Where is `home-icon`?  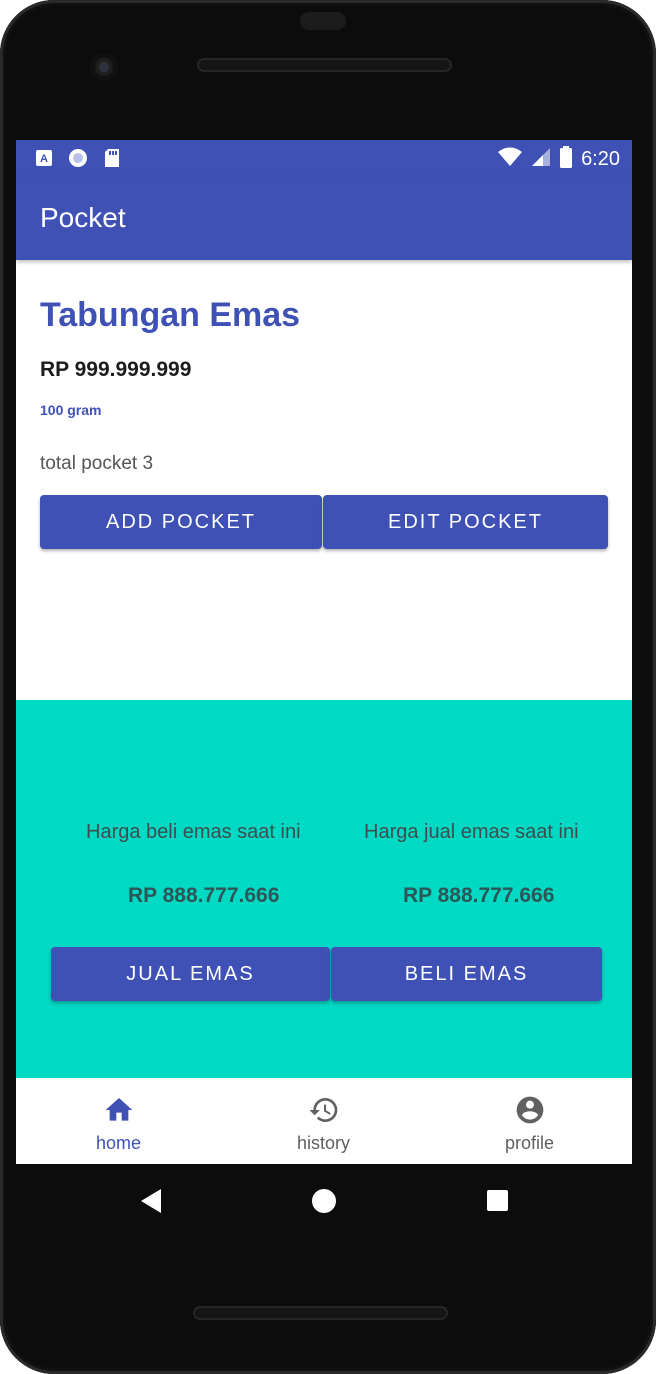 home-icon is located at coordinates (119, 1110).